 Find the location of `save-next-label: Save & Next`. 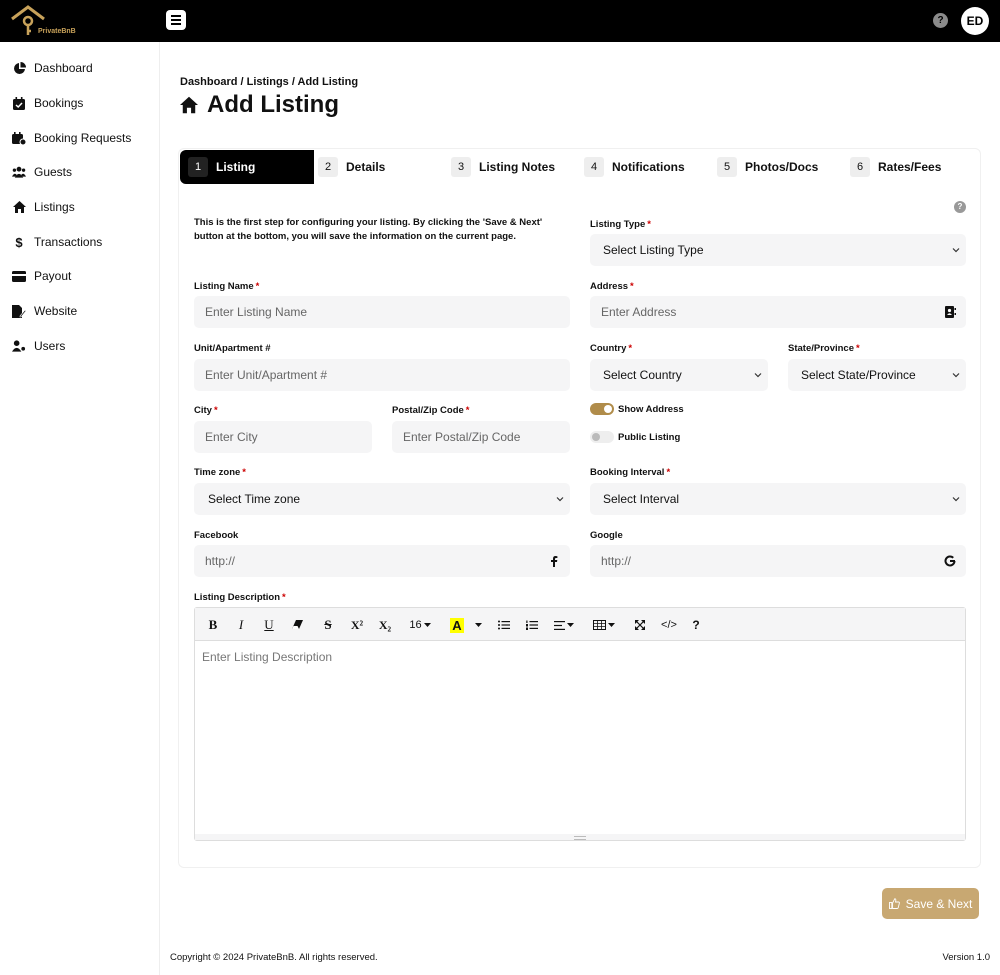

save-next-label: Save & Next is located at coordinates (939, 903).